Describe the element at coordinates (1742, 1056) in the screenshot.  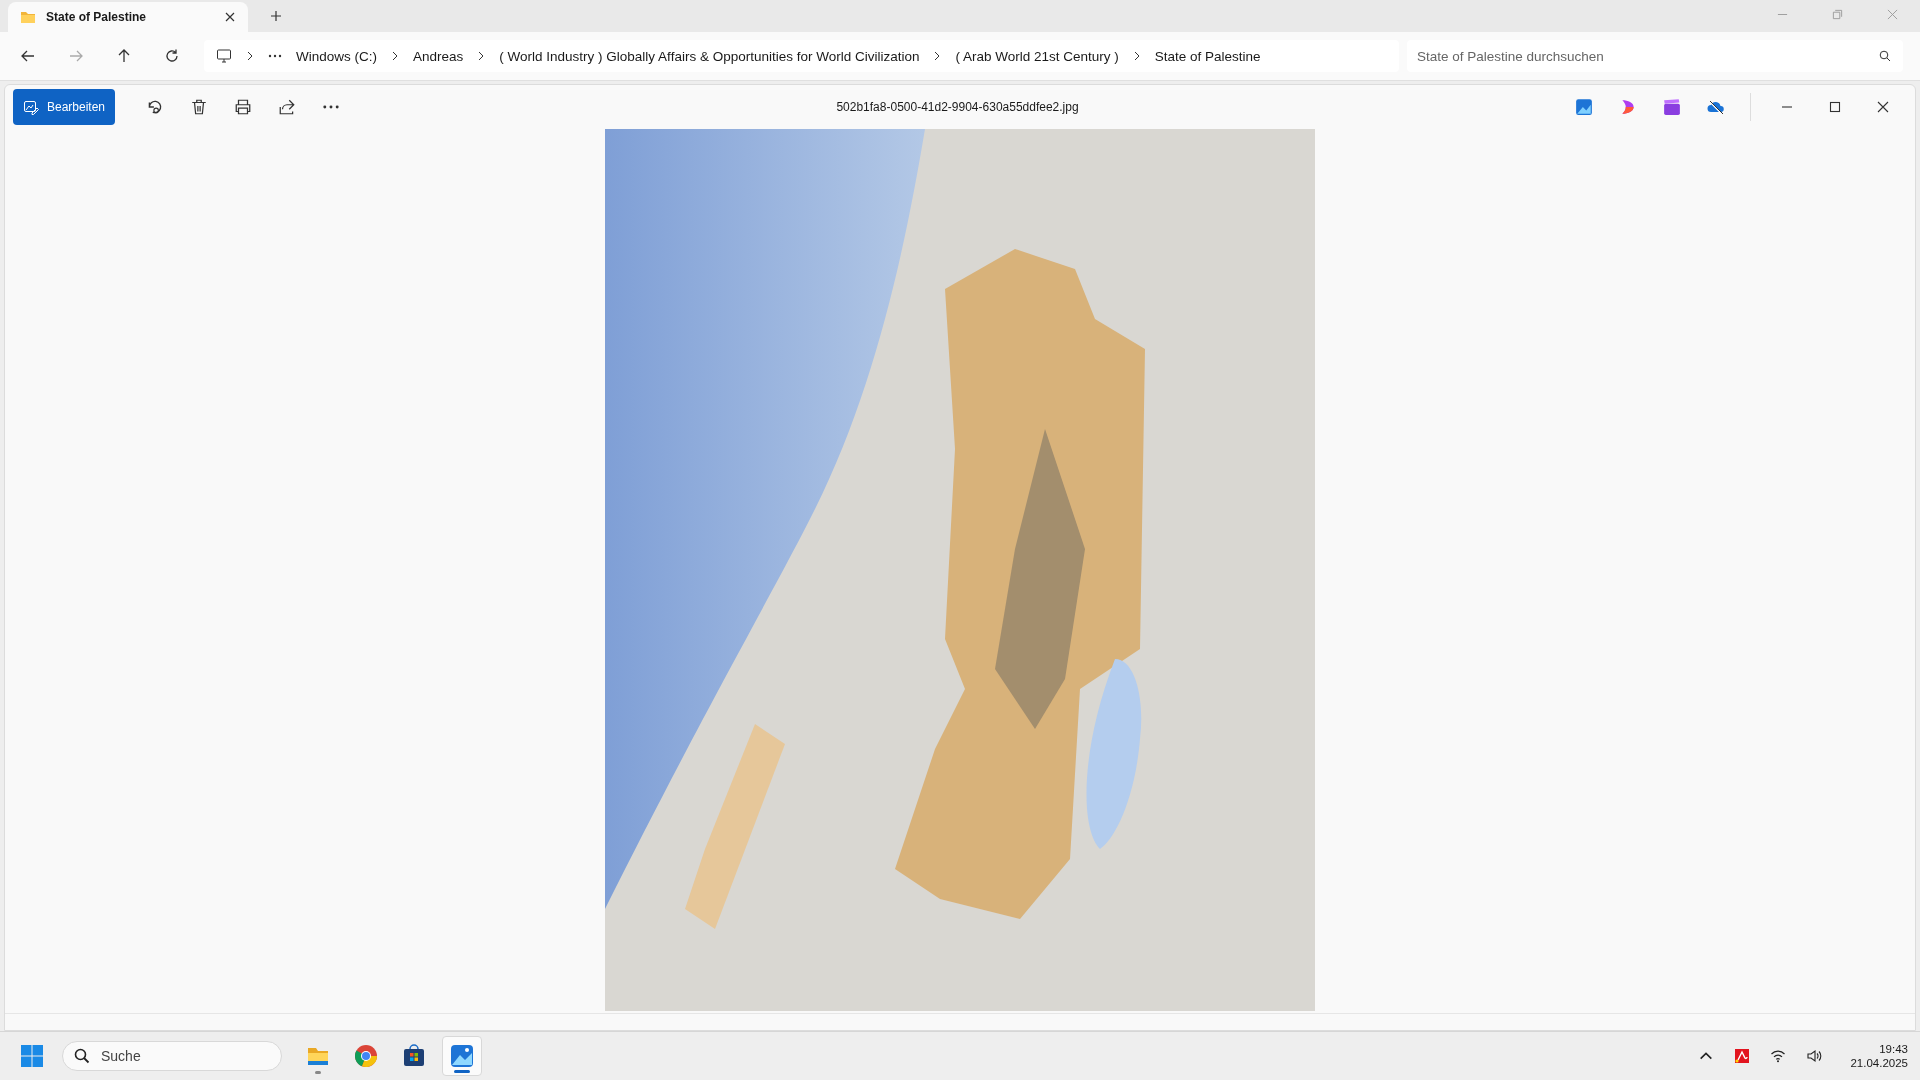
I see `antivirus-icon` at that location.